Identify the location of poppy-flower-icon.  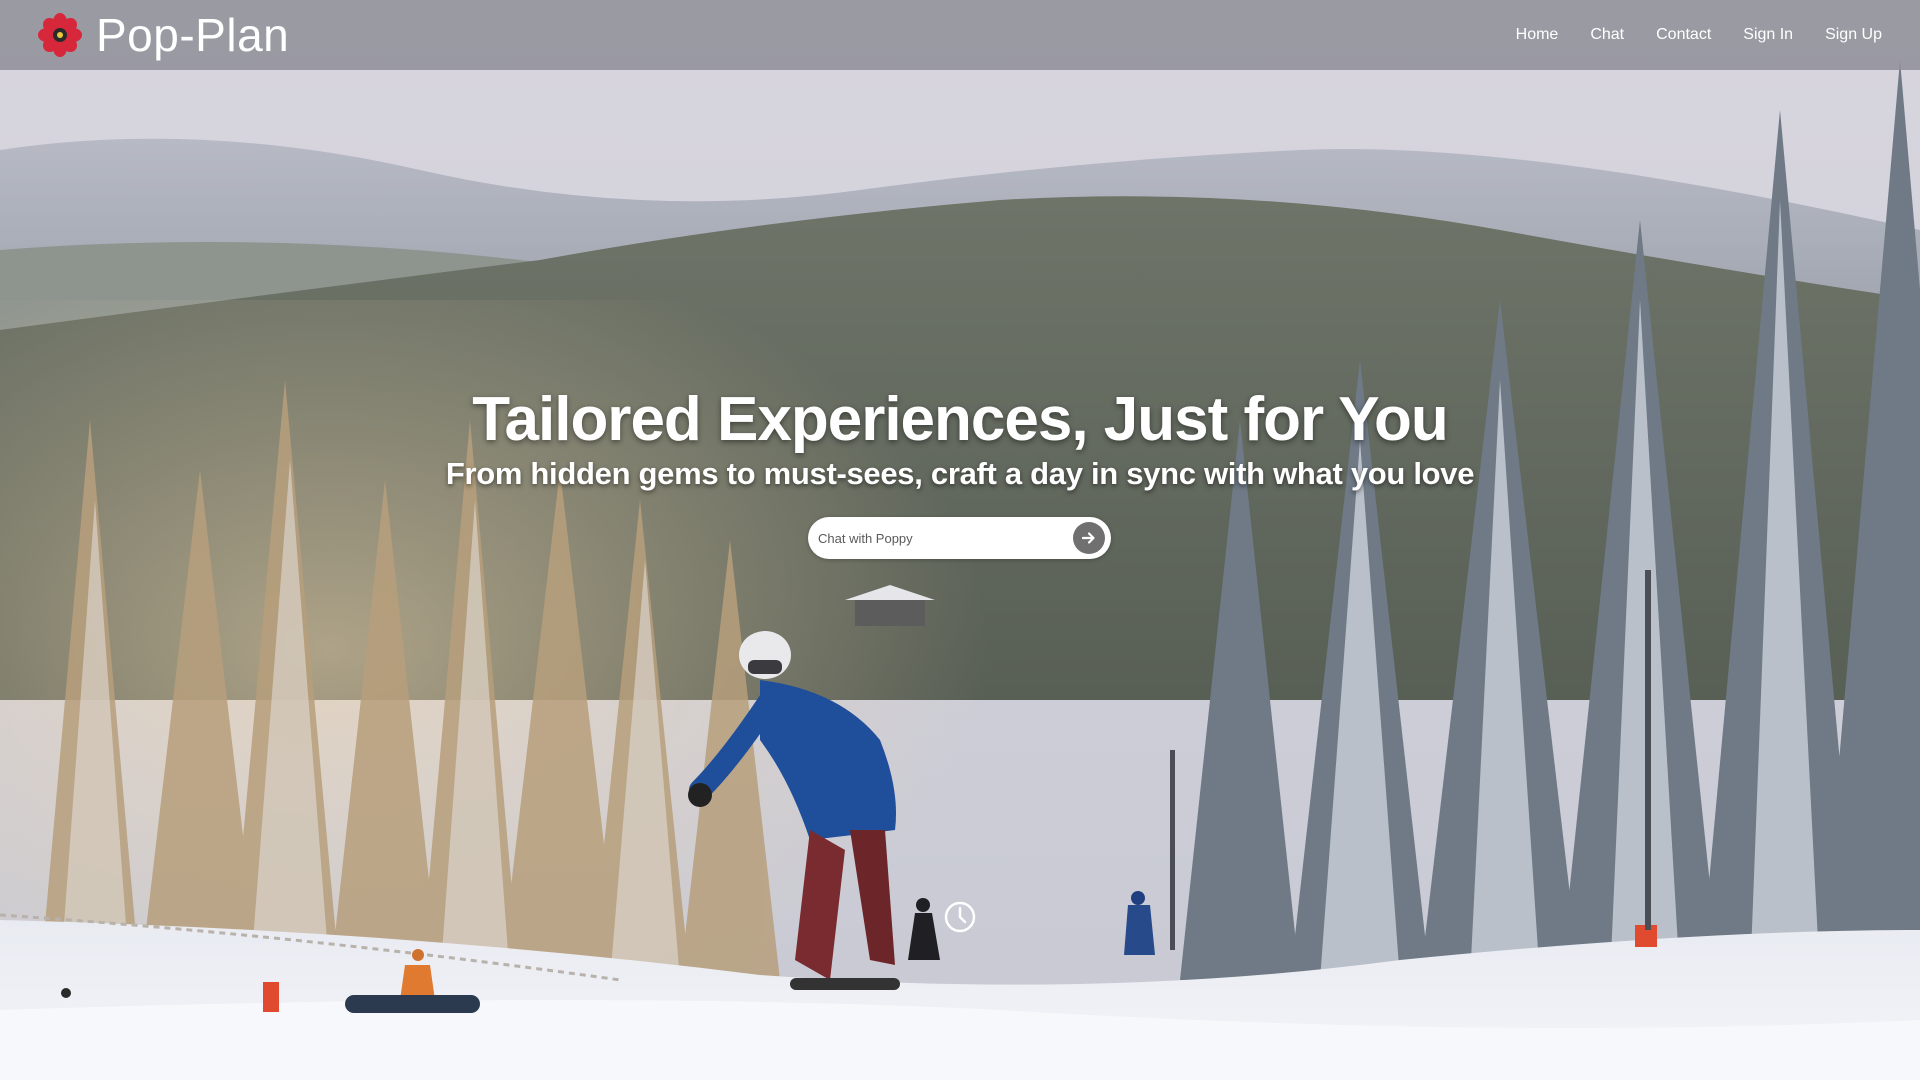
(60, 35).